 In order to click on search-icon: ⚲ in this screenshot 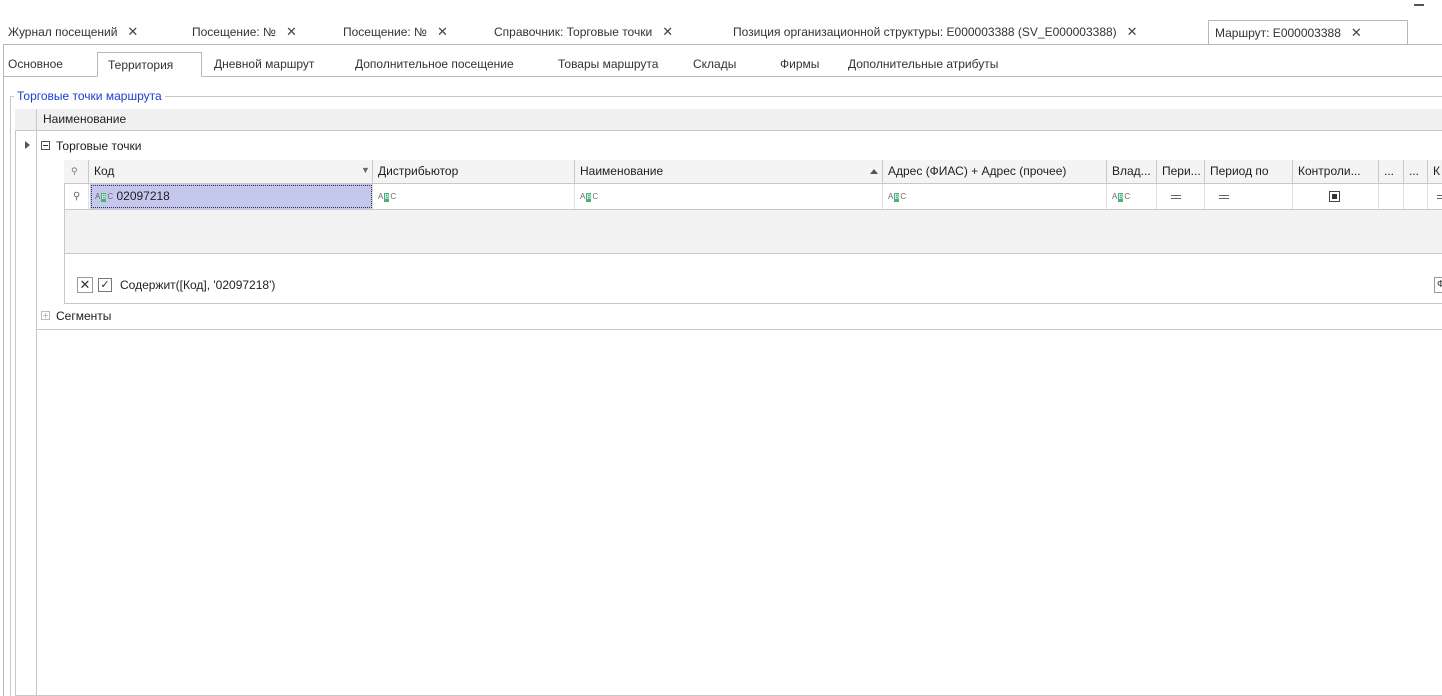, I will do `click(76, 171)`.